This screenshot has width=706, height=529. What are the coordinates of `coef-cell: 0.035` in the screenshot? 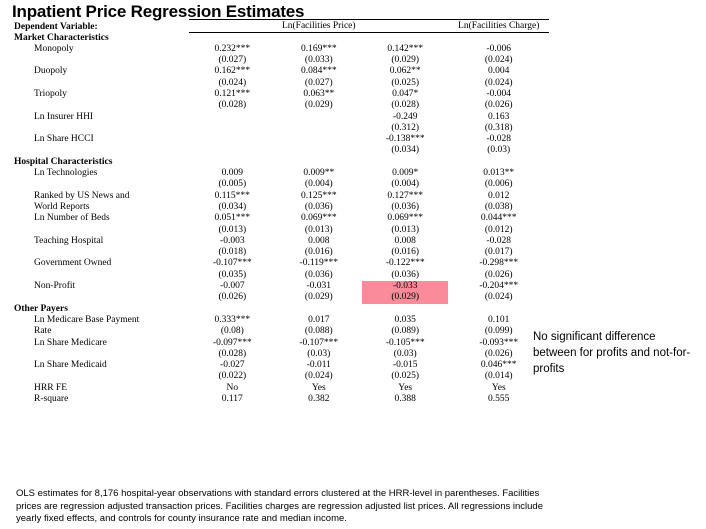 It's located at (405, 319).